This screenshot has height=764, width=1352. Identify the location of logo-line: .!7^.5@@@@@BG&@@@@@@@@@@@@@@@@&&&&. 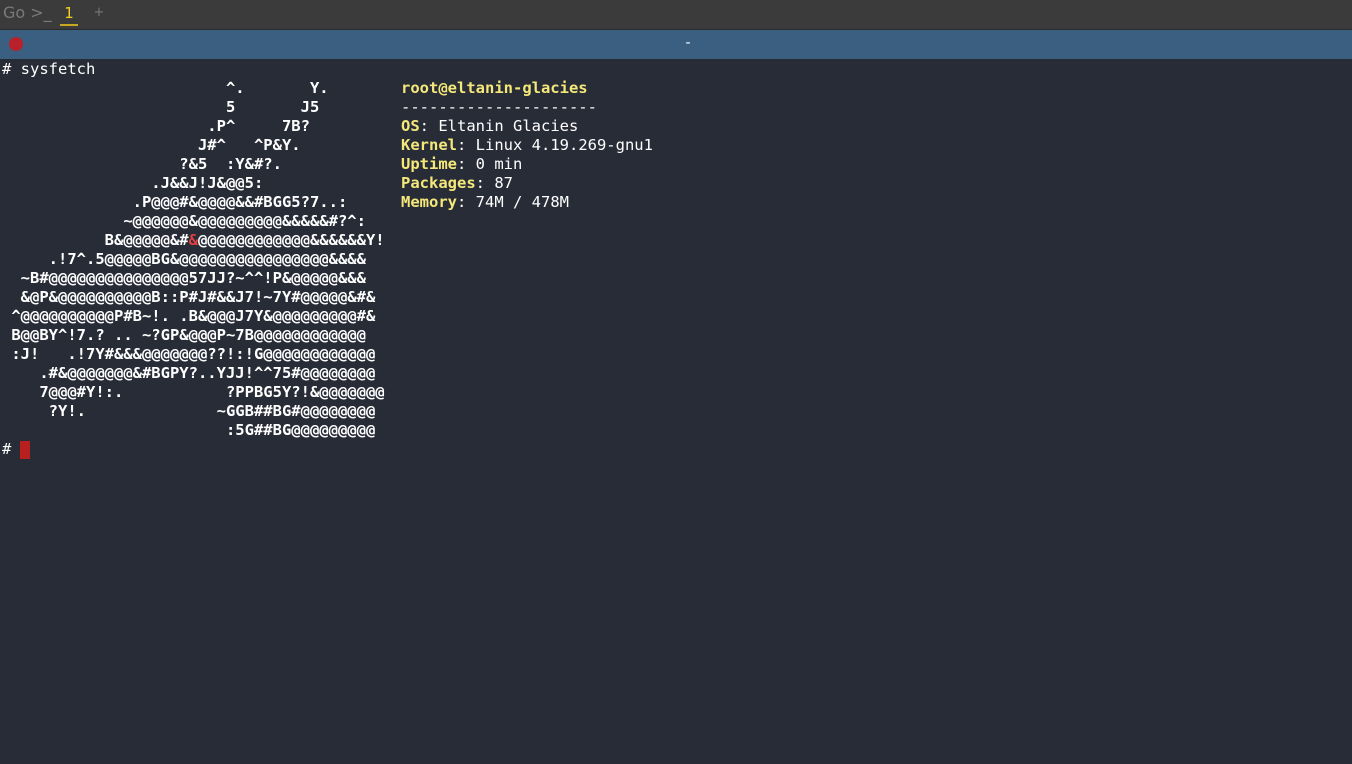
(184, 259).